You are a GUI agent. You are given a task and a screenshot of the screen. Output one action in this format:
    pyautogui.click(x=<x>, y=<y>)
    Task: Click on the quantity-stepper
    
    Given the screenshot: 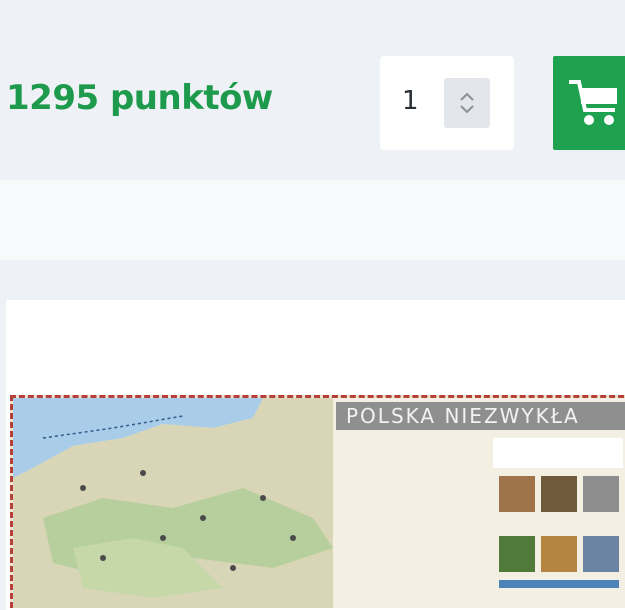 What is the action you would take?
    pyautogui.click(x=467, y=103)
    